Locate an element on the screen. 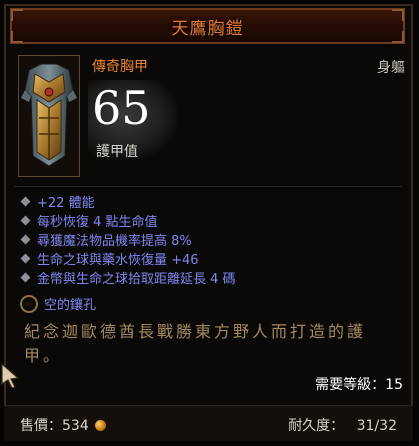 This screenshot has height=446, width=419. chest-armor-icon is located at coordinates (49, 115).